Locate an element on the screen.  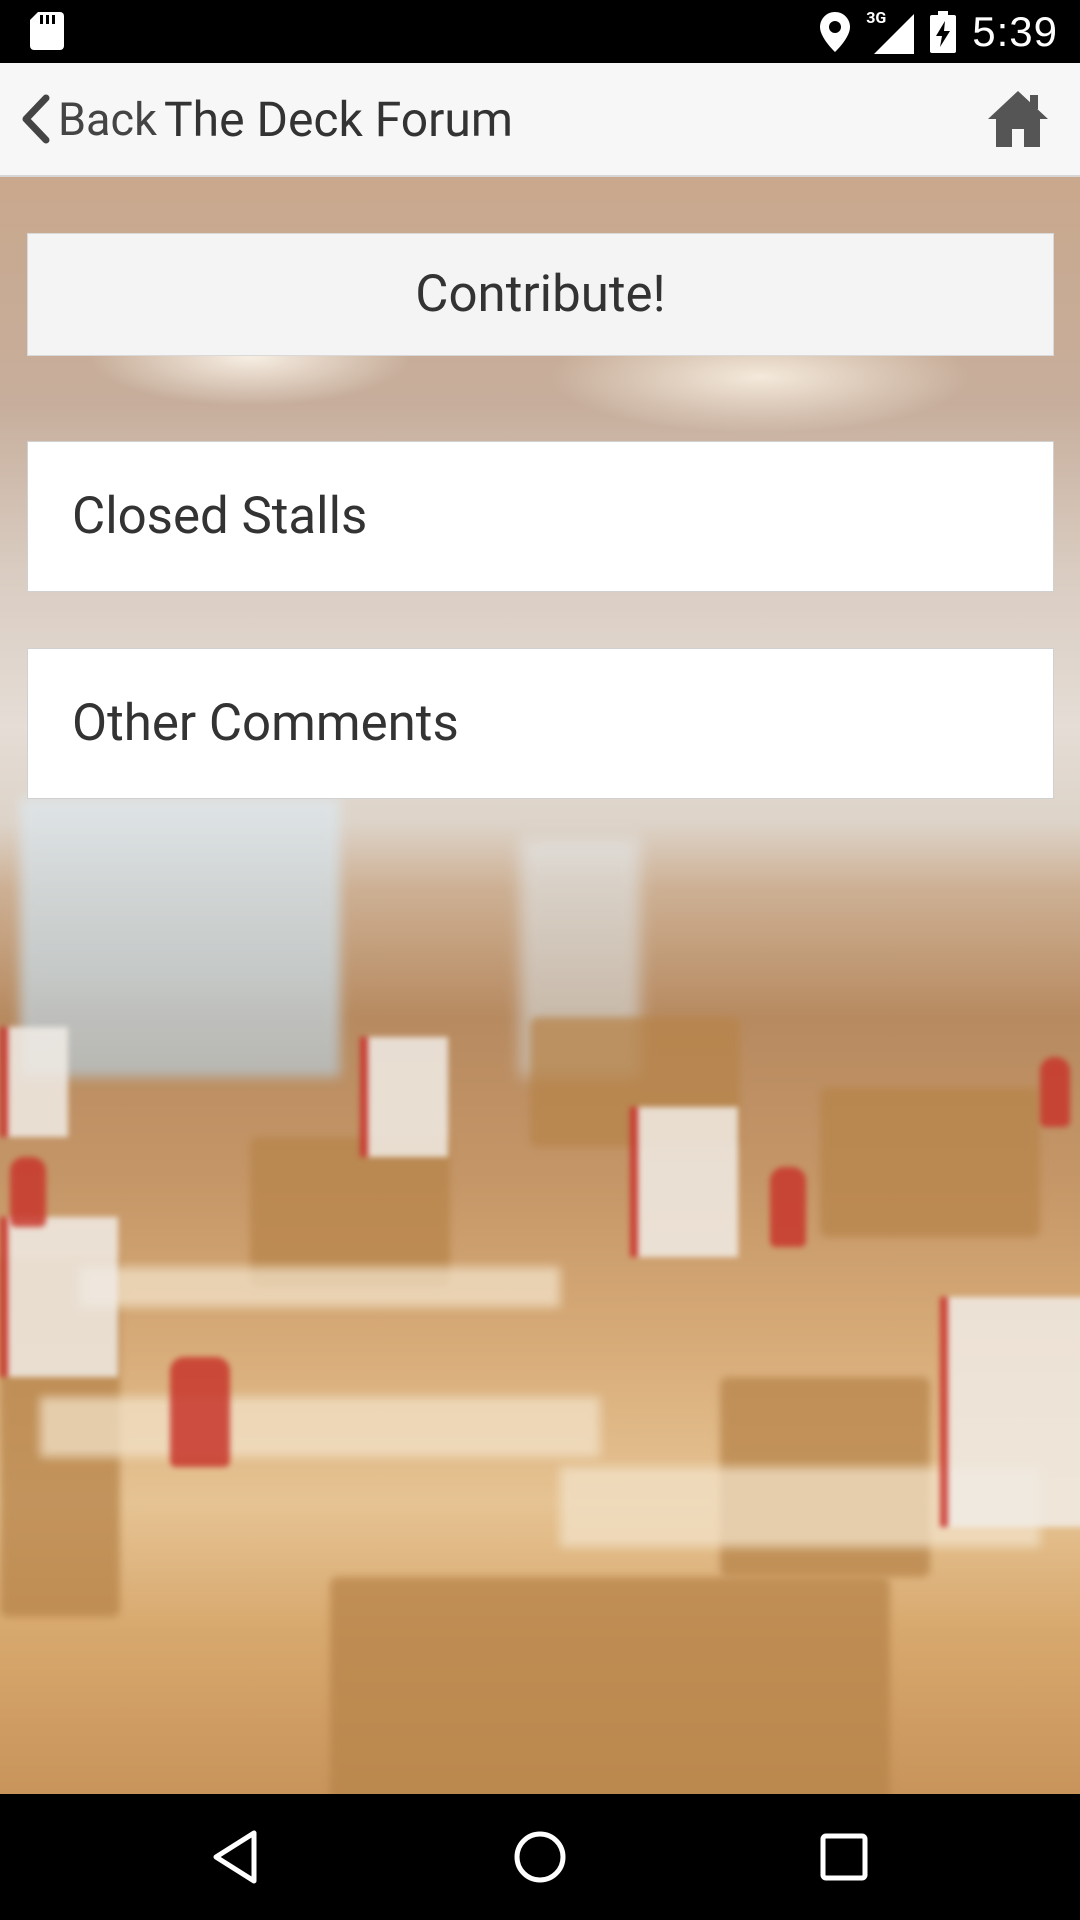
clock: 5:39 is located at coordinates (1015, 31).